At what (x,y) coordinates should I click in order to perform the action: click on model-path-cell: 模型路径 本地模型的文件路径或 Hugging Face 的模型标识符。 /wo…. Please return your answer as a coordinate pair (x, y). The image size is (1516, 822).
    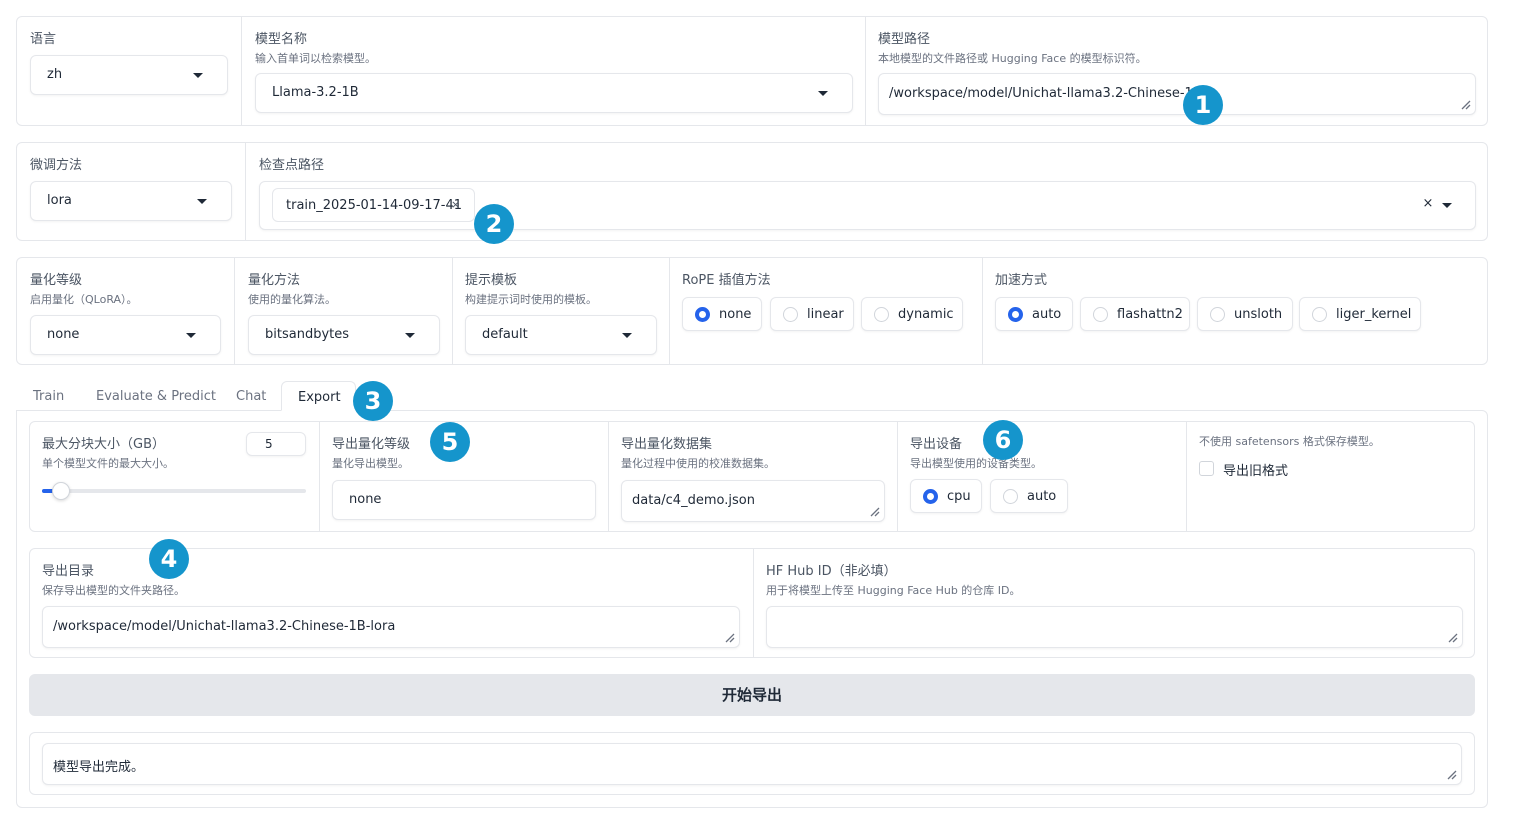
    Looking at the image, I should click on (1176, 71).